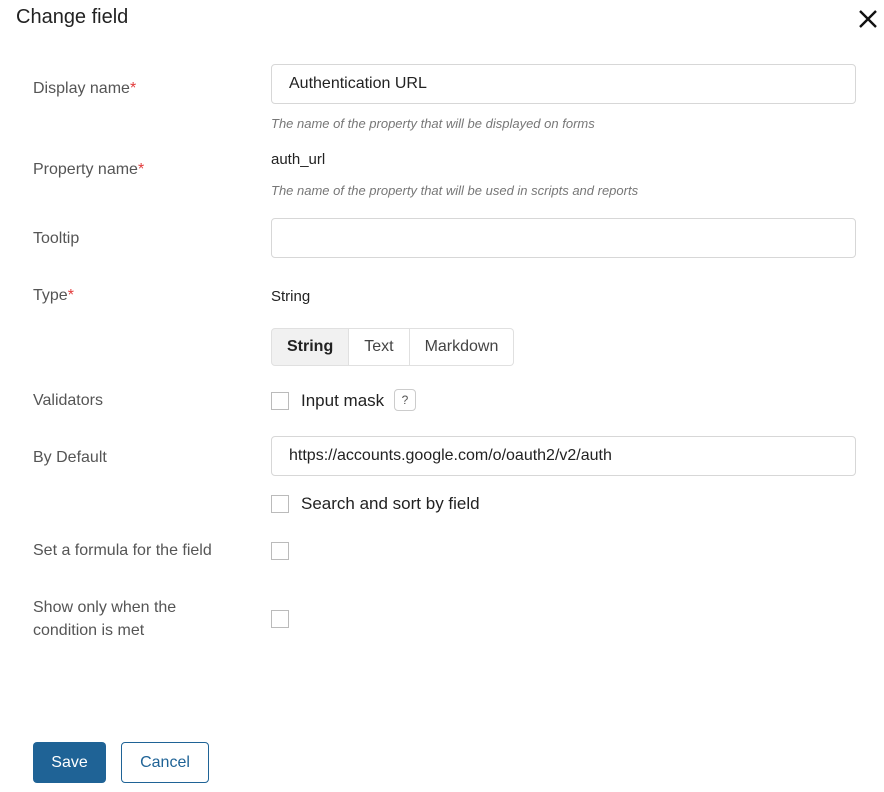 This screenshot has width=884, height=792. Describe the element at coordinates (310, 347) in the screenshot. I see `type-option-string: String` at that location.